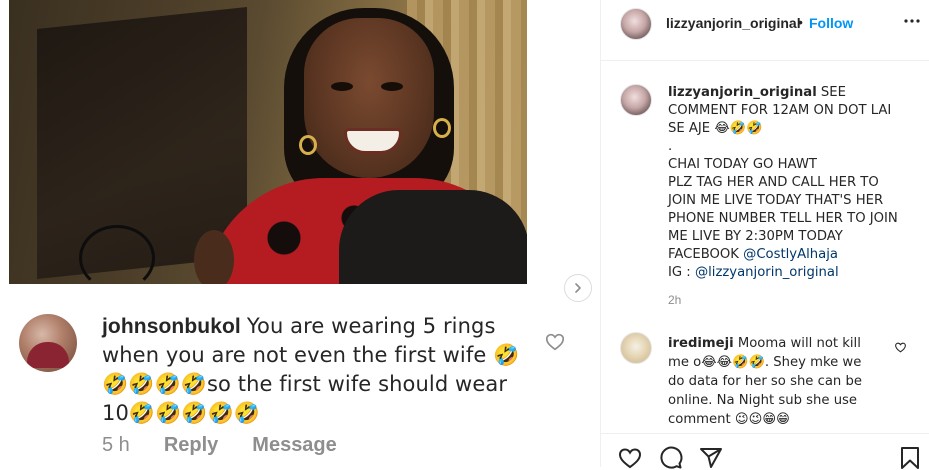 The image size is (929, 470). What do you see at coordinates (910, 458) in the screenshot?
I see `bookmark-icon` at bounding box center [910, 458].